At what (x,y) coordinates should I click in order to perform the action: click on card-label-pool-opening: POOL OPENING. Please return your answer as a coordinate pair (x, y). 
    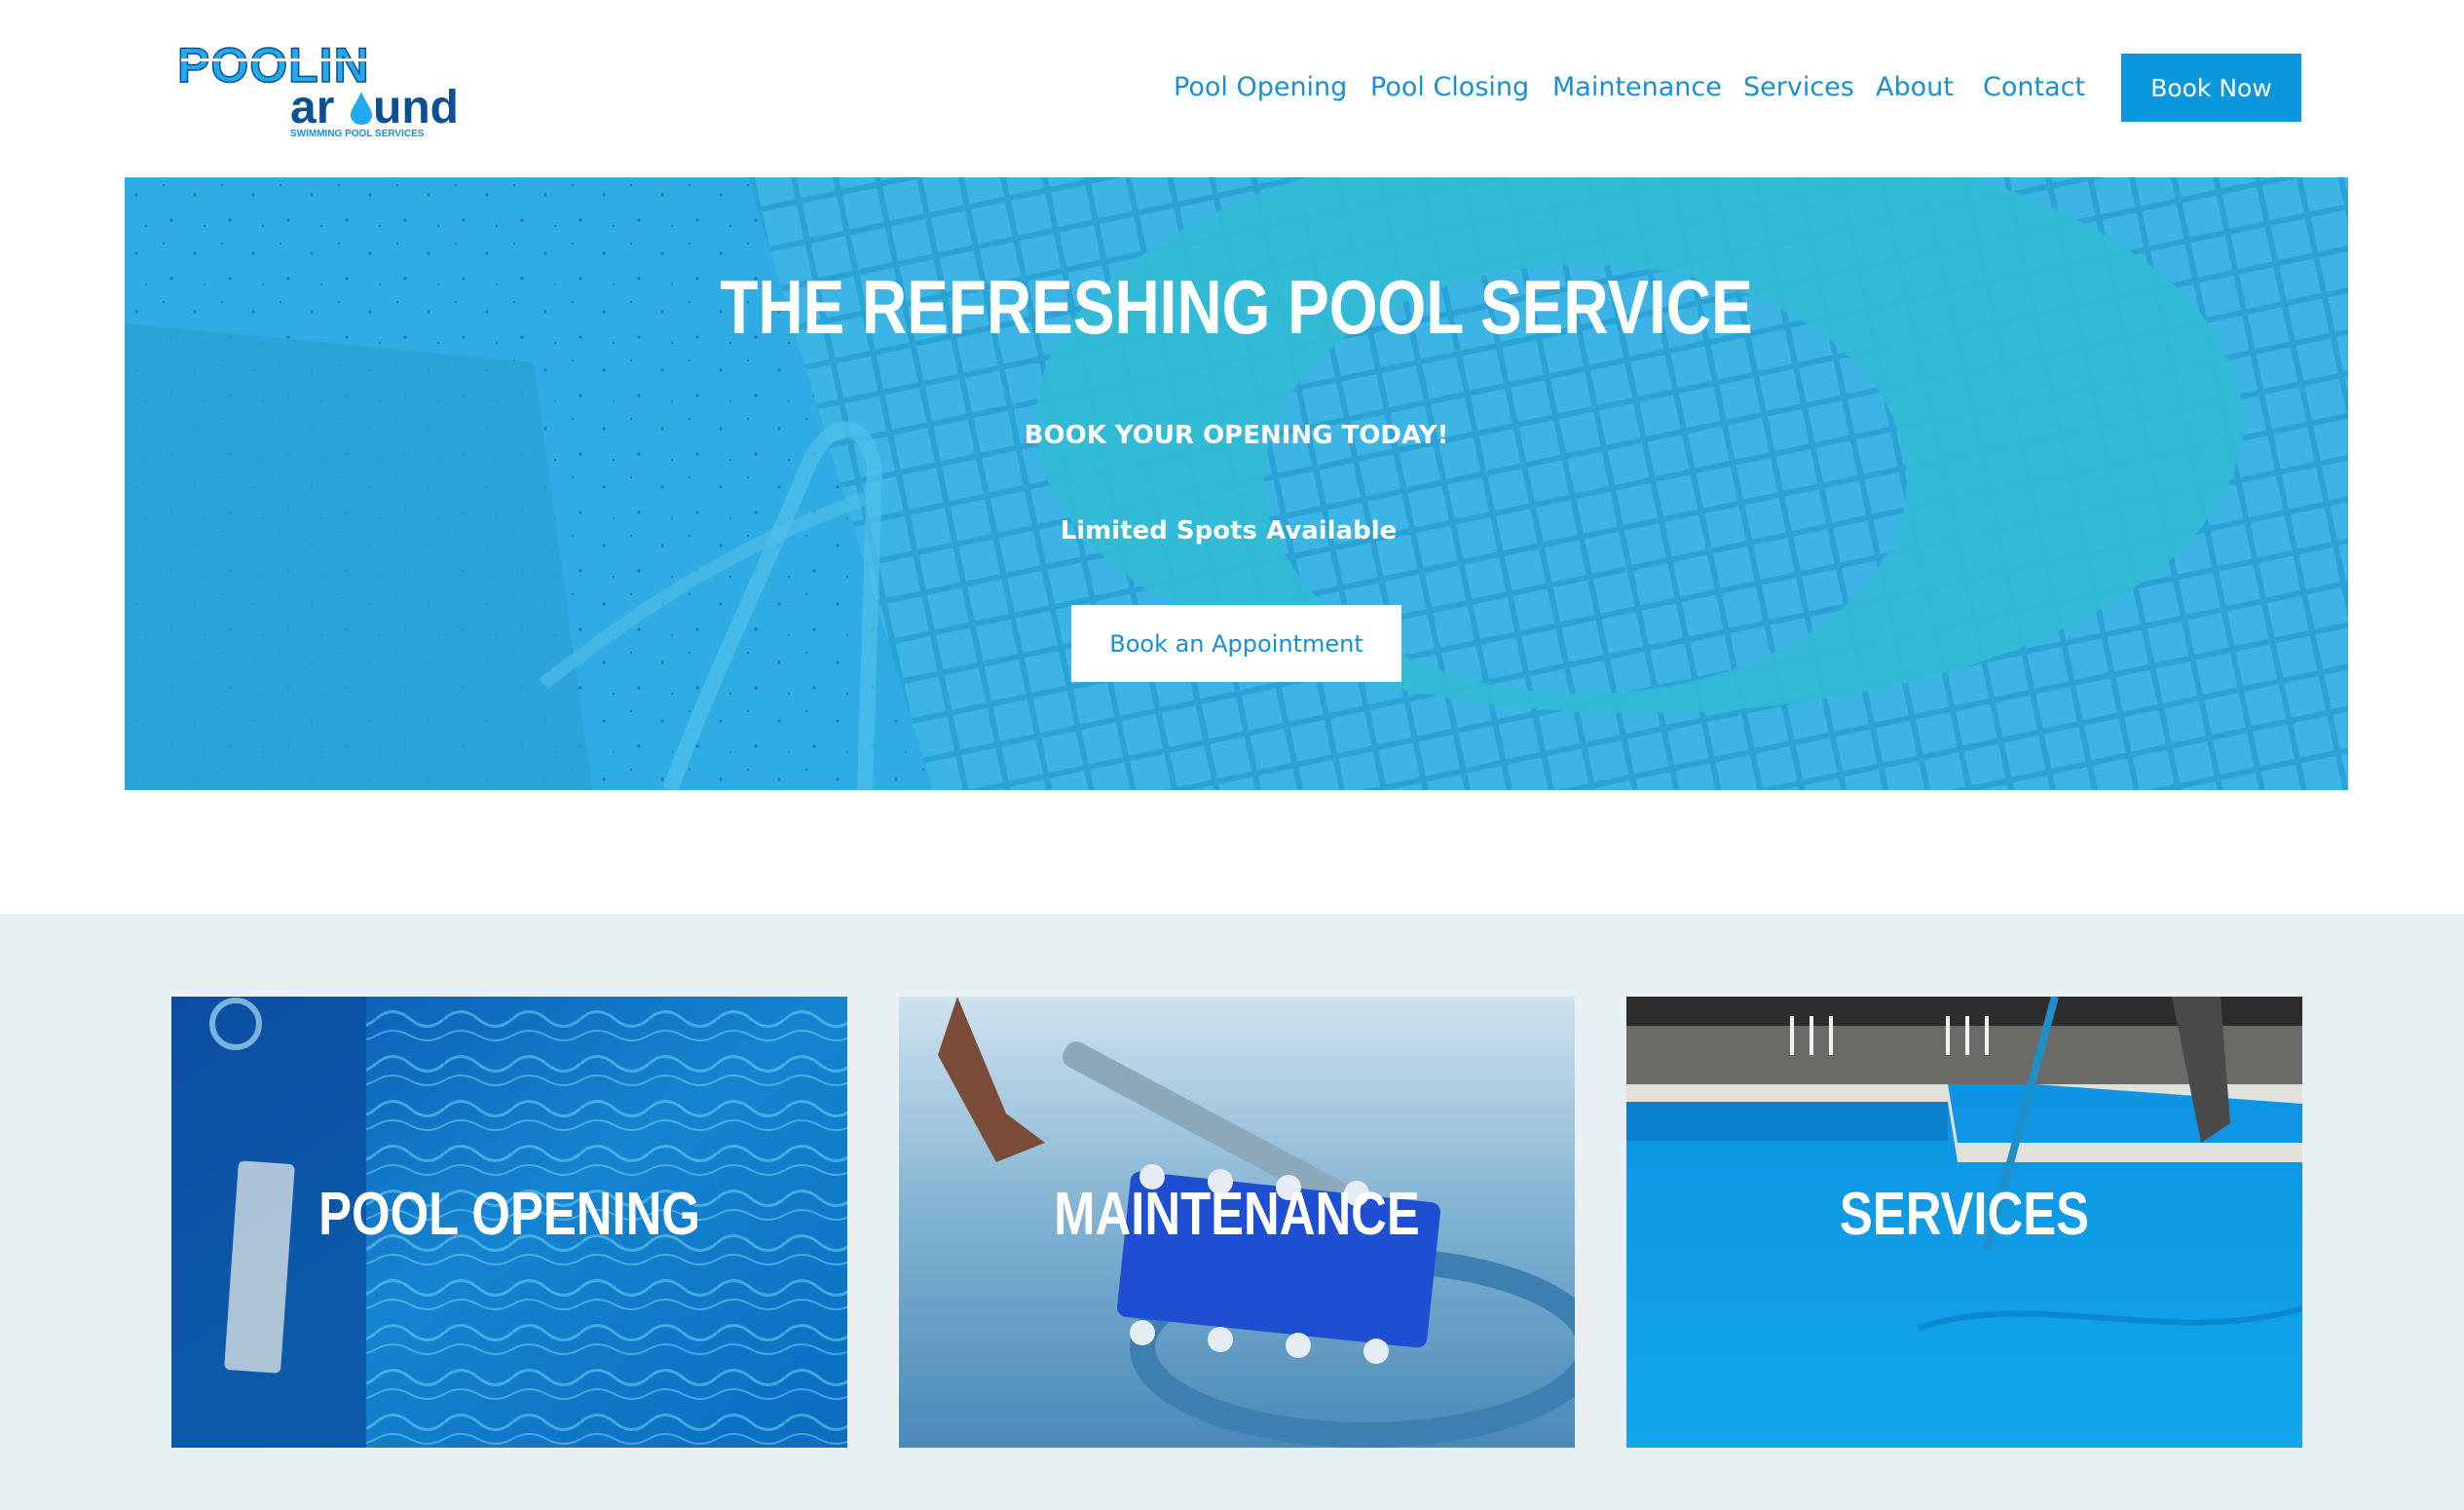
    Looking at the image, I should click on (509, 1214).